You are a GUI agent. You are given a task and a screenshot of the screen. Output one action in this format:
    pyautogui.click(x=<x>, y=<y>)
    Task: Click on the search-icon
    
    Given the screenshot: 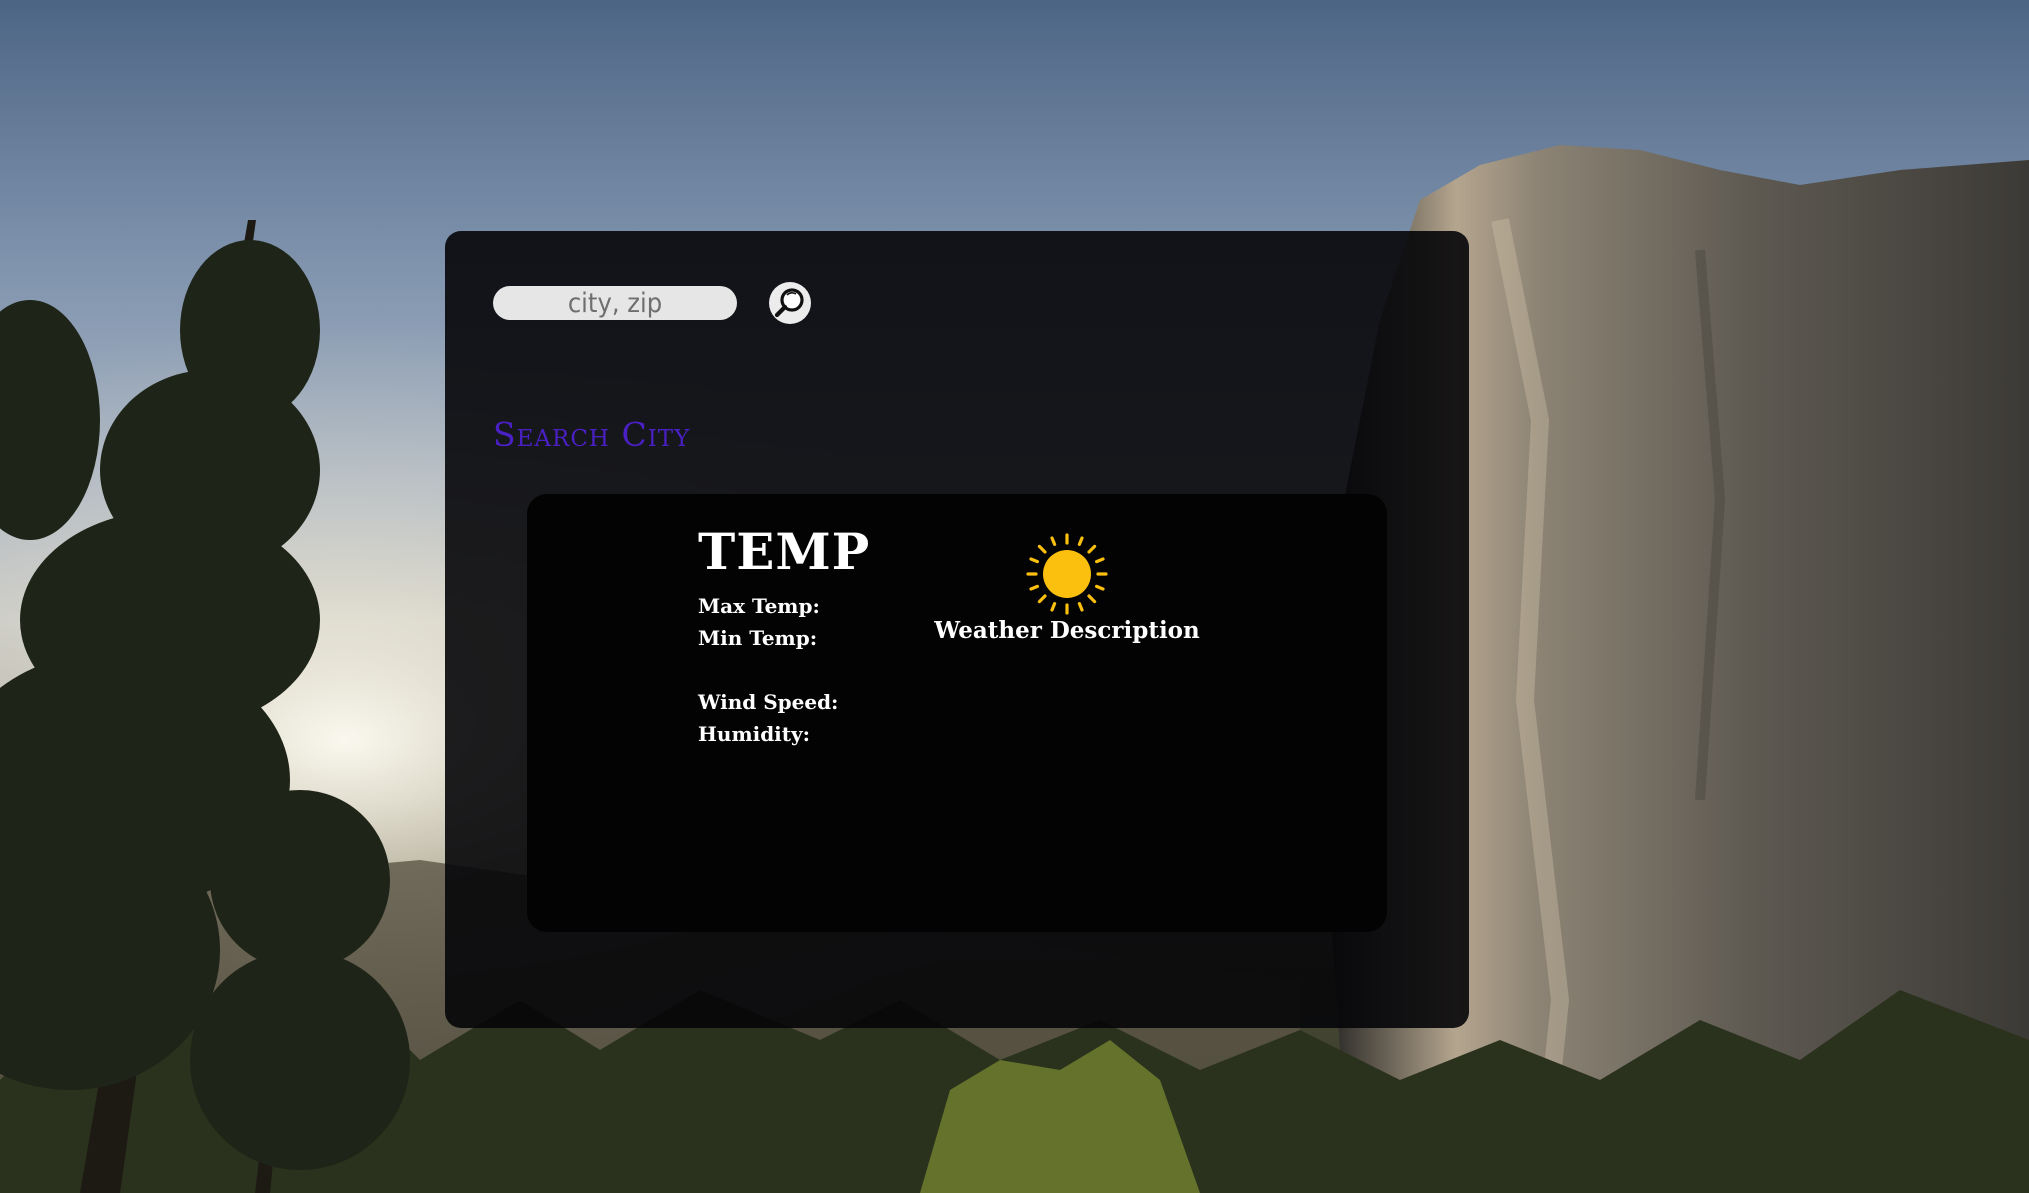 What is the action you would take?
    pyautogui.click(x=789, y=303)
    